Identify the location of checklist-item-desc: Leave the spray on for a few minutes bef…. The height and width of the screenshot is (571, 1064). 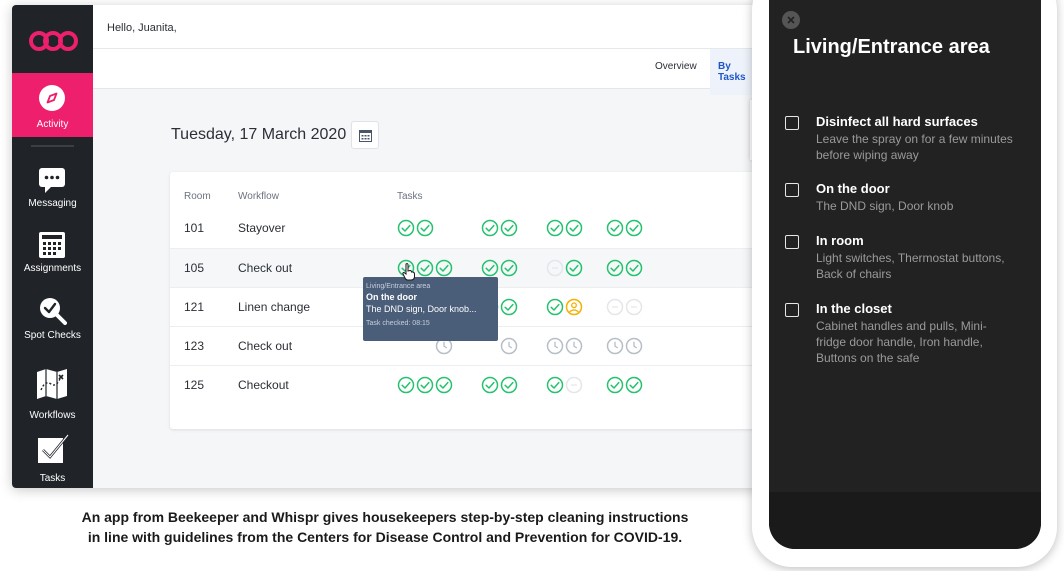
(914, 147).